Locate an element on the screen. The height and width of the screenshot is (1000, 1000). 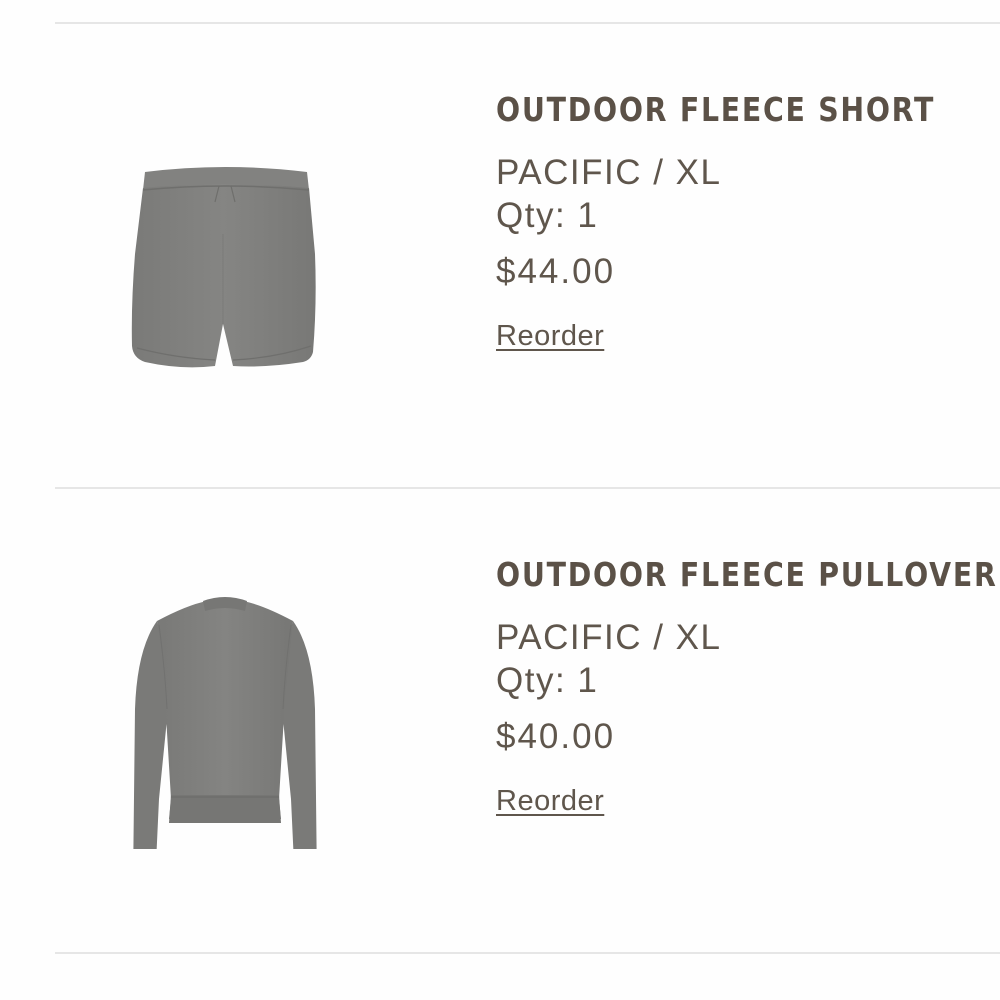
pullover-illustration is located at coordinates (225, 723).